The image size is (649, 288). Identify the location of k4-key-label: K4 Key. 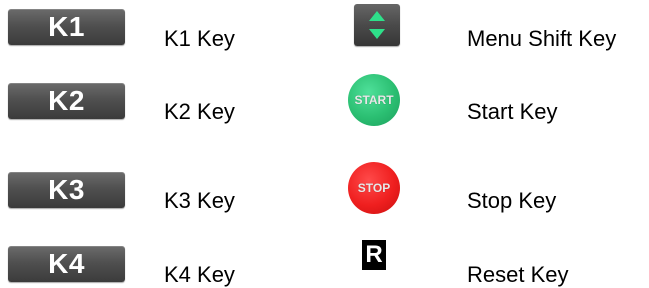
(199, 274).